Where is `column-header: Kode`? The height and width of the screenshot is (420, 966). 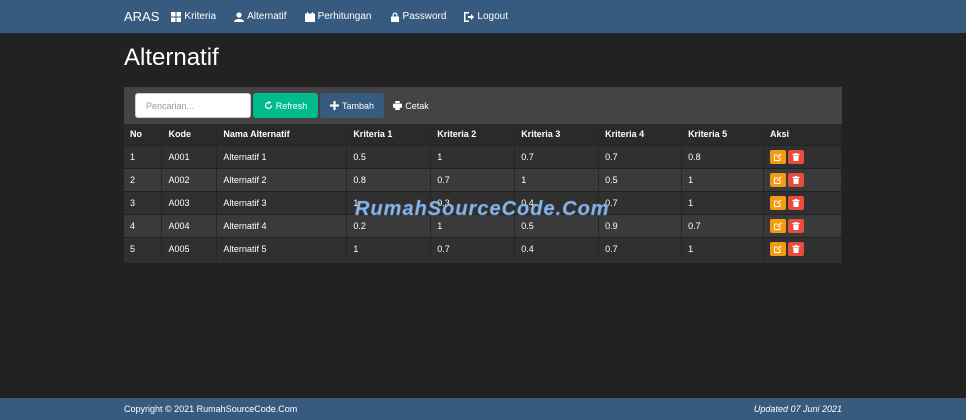 column-header: Kode is located at coordinates (189, 134).